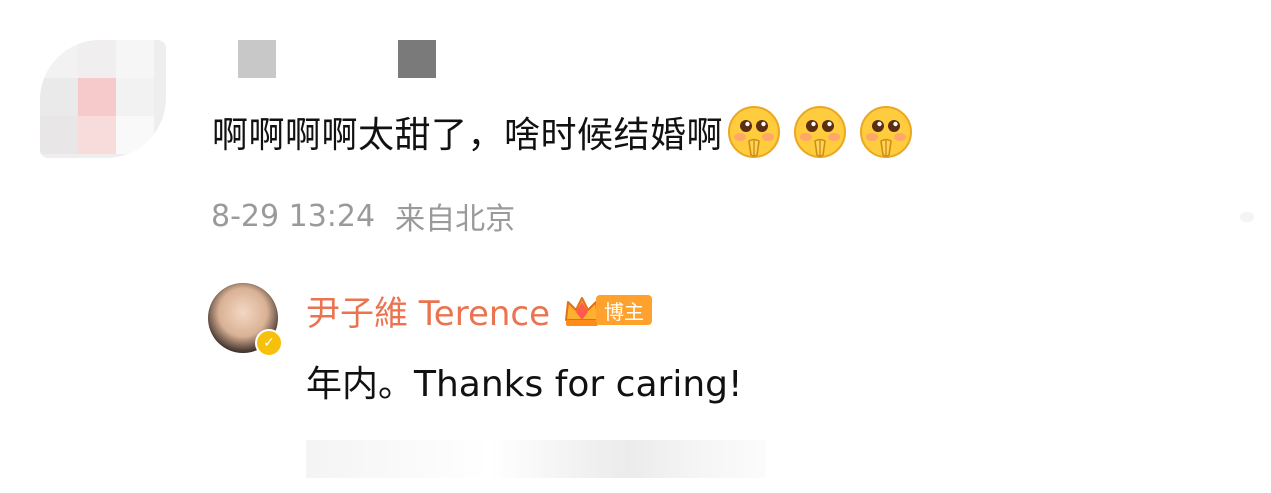 This screenshot has height=493, width=1271. I want to click on reply-meta-blurred, so click(536, 459).